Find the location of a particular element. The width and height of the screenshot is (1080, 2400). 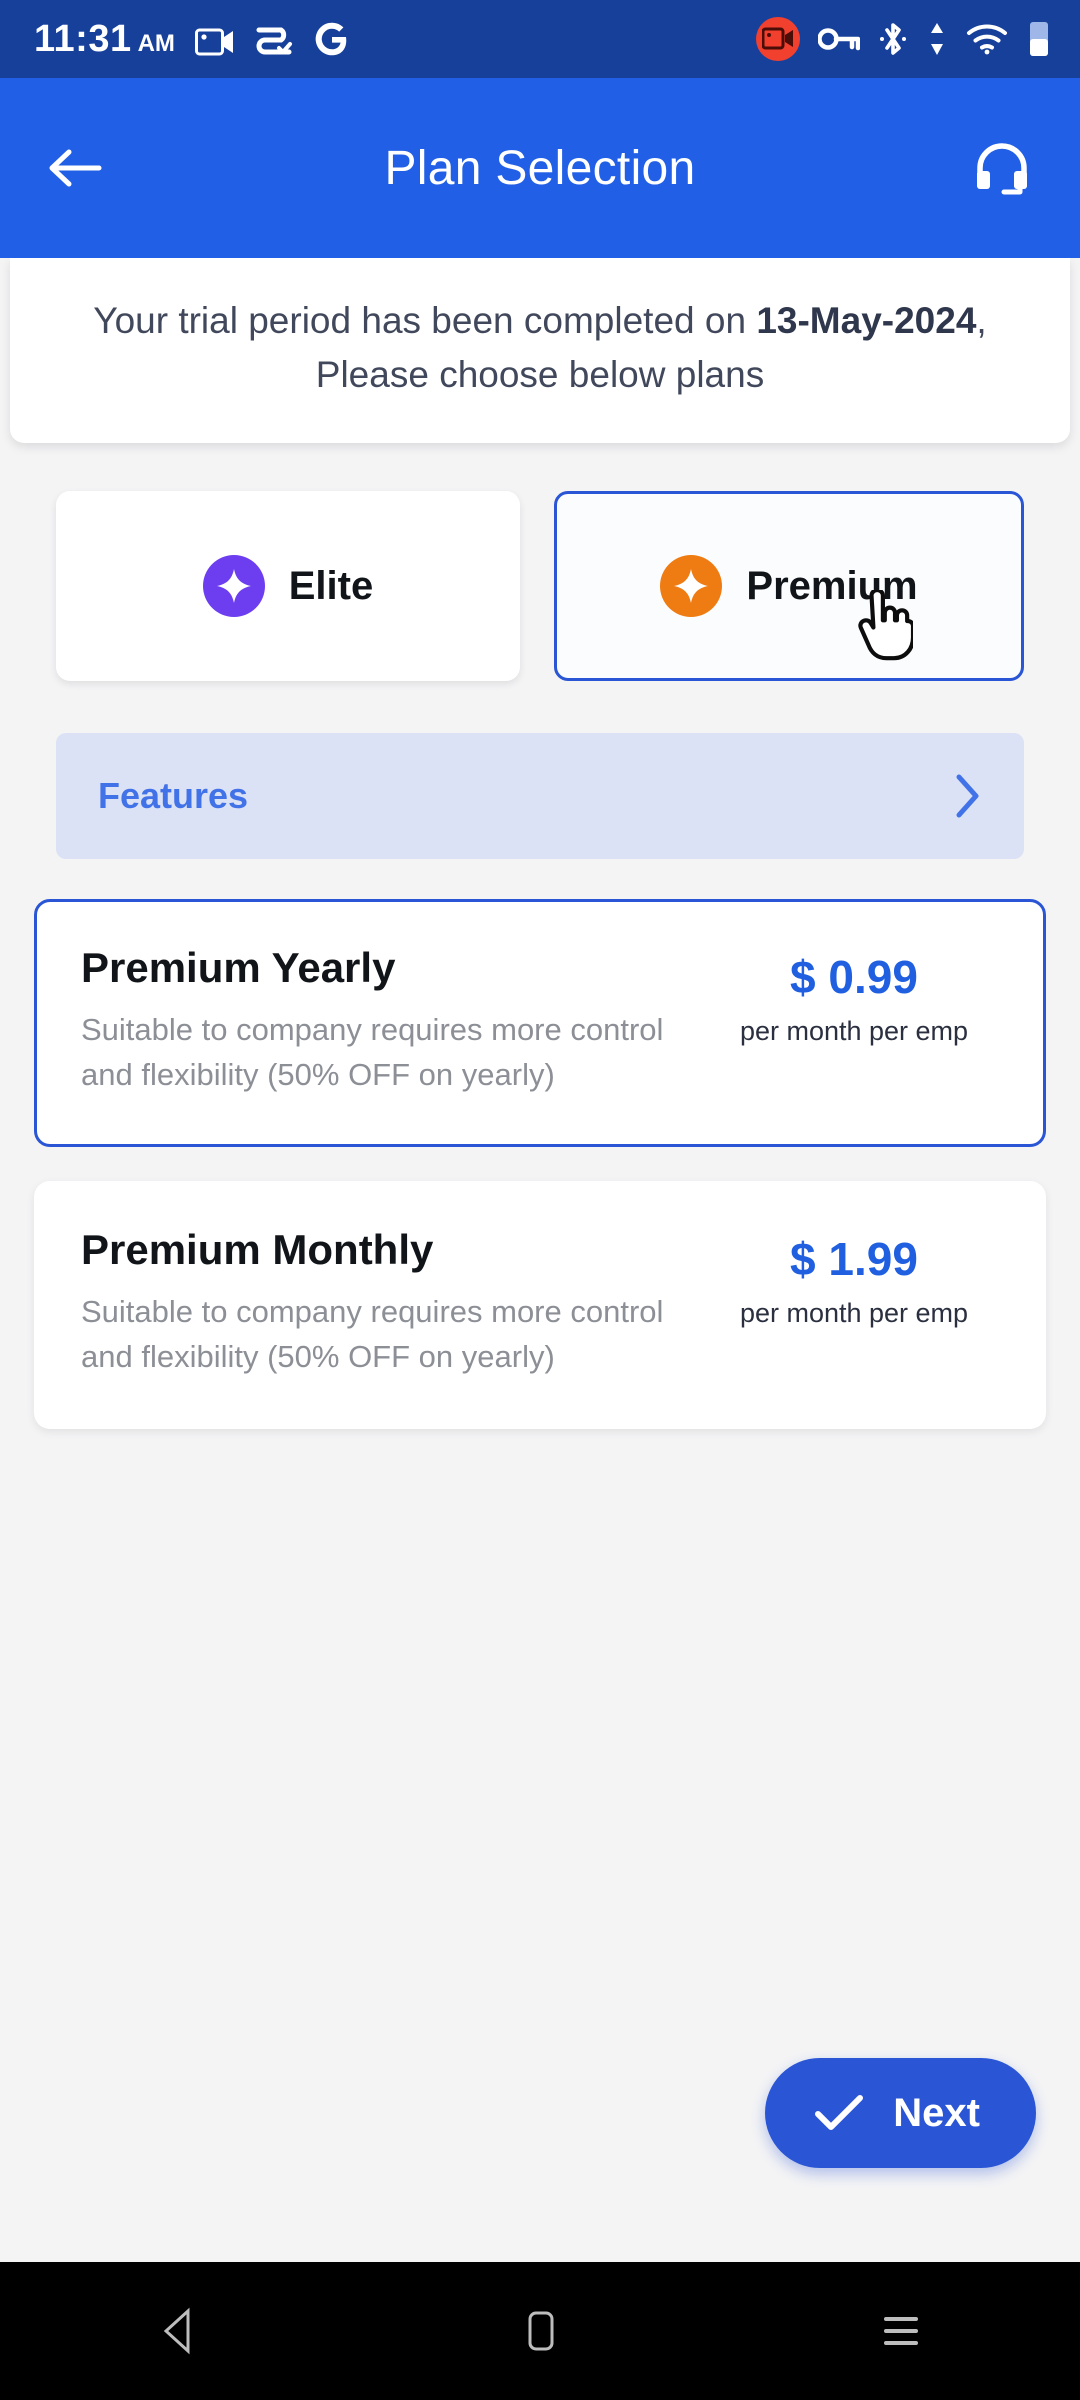

plan-tab-label-elite: Elite is located at coordinates (331, 585).